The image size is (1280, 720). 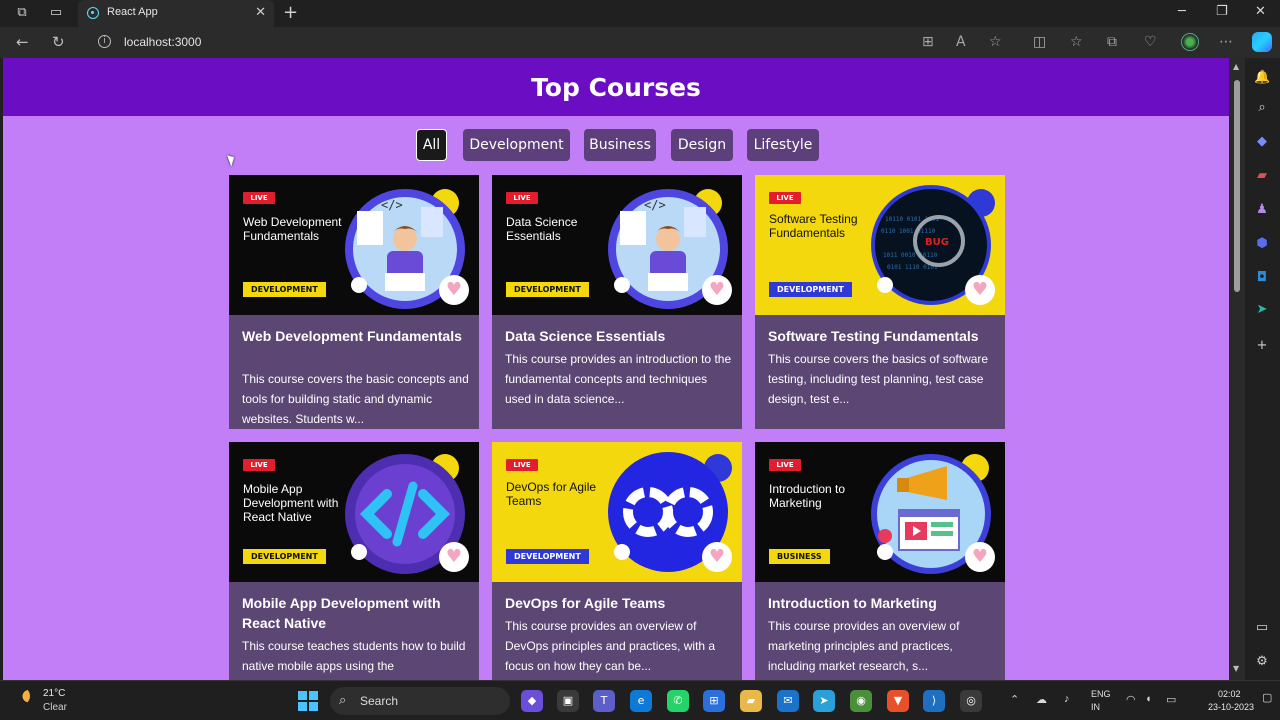 I want to click on windows-start-icon, so click(x=308, y=701).